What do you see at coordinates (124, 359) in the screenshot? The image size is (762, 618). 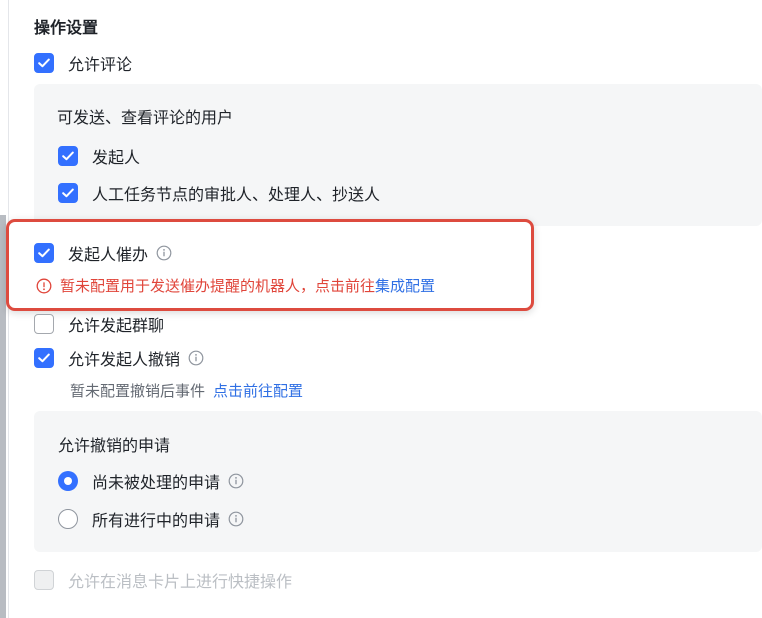 I see `revoke-label: 允许发起人撤销` at bounding box center [124, 359].